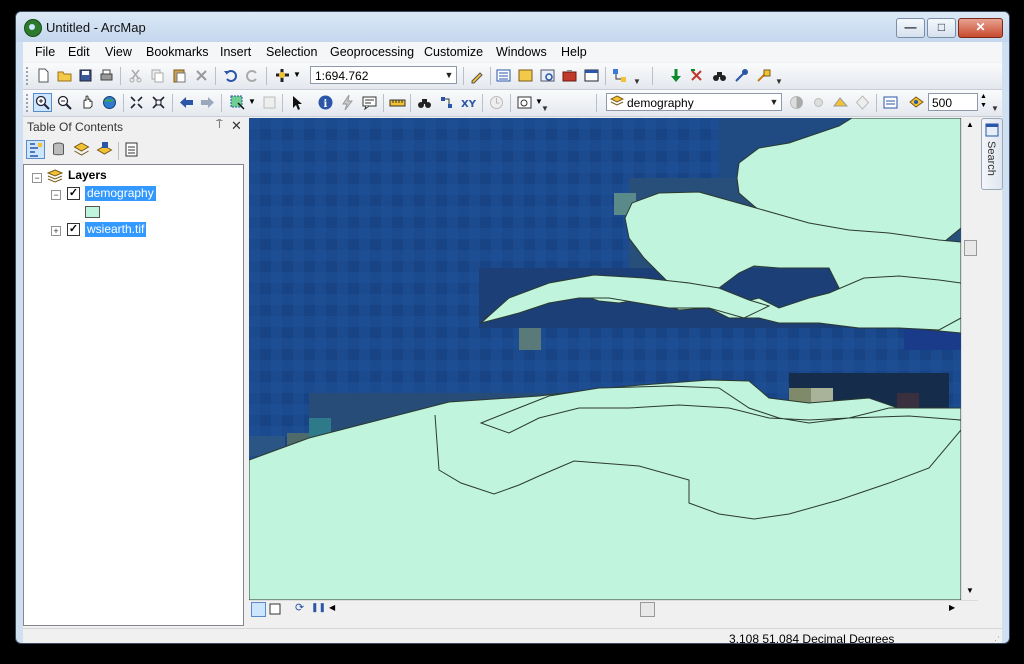 The width and height of the screenshot is (1024, 664). What do you see at coordinates (157, 75) in the screenshot?
I see `copy-icon` at bounding box center [157, 75].